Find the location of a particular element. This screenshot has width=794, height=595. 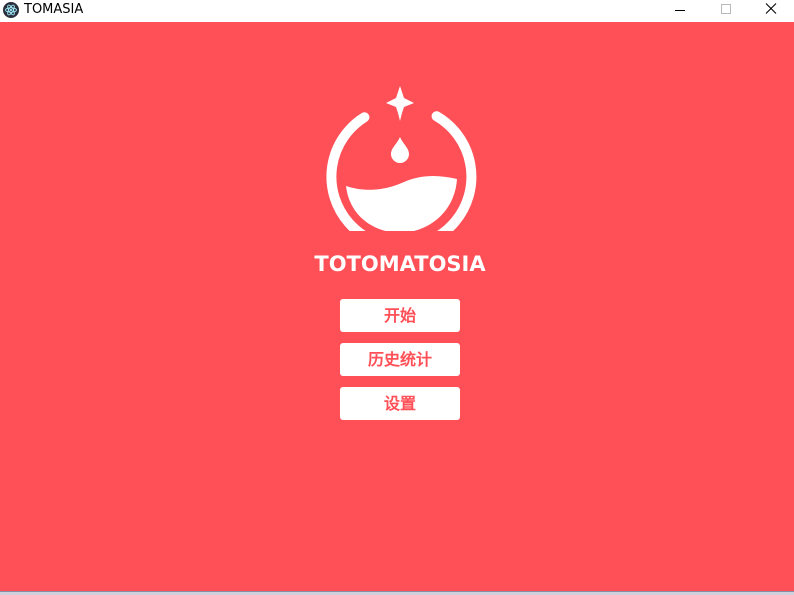

electron-atom-icon is located at coordinates (11, 10).